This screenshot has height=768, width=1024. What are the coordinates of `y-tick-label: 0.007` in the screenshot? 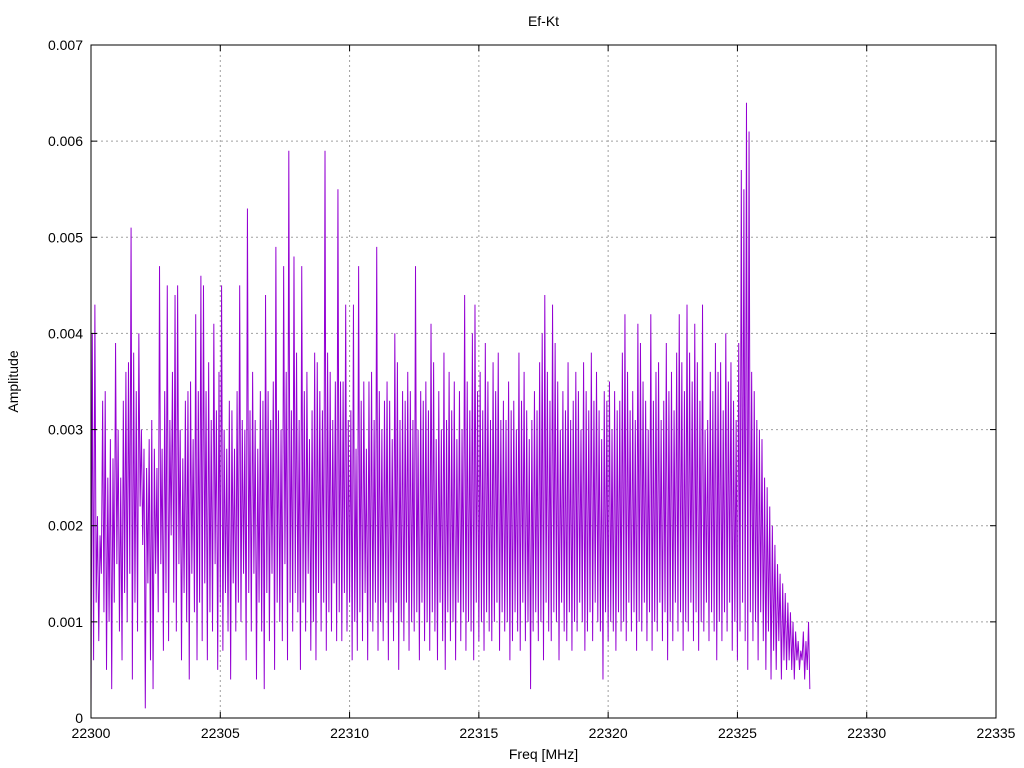 It's located at (65, 45).